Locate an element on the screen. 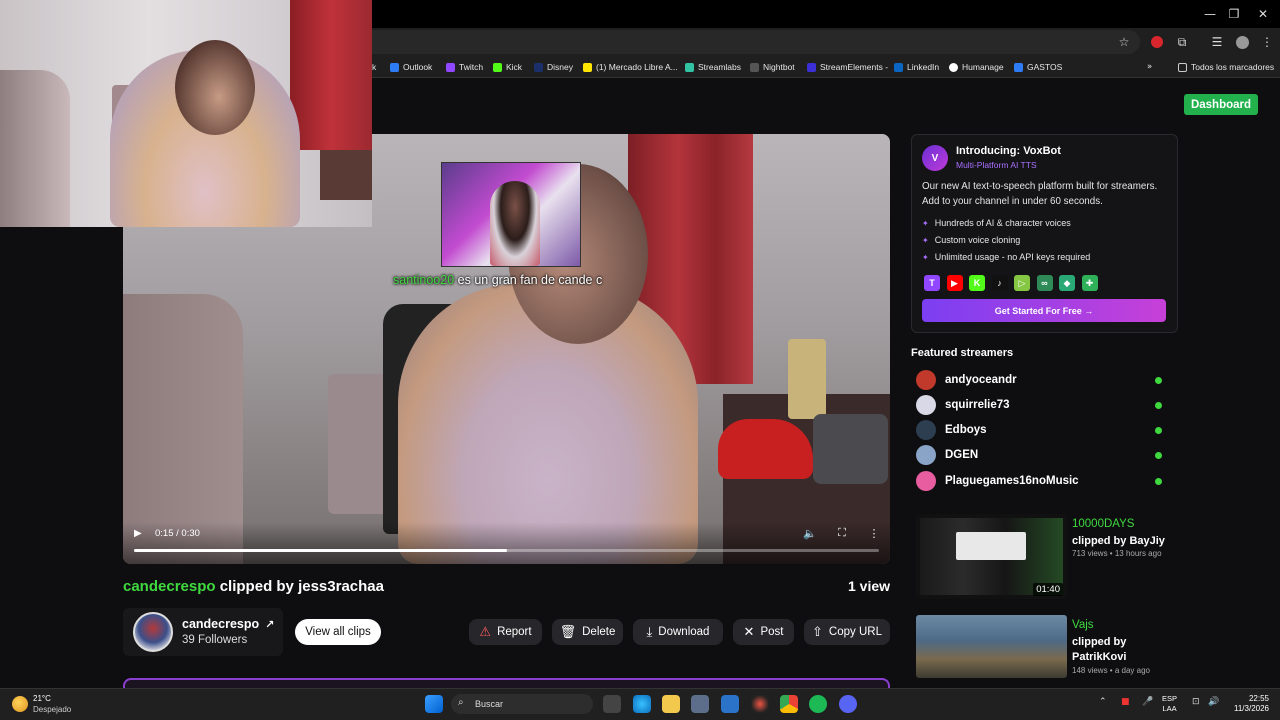  video-time: 0:15 / 0:30 is located at coordinates (177, 533).